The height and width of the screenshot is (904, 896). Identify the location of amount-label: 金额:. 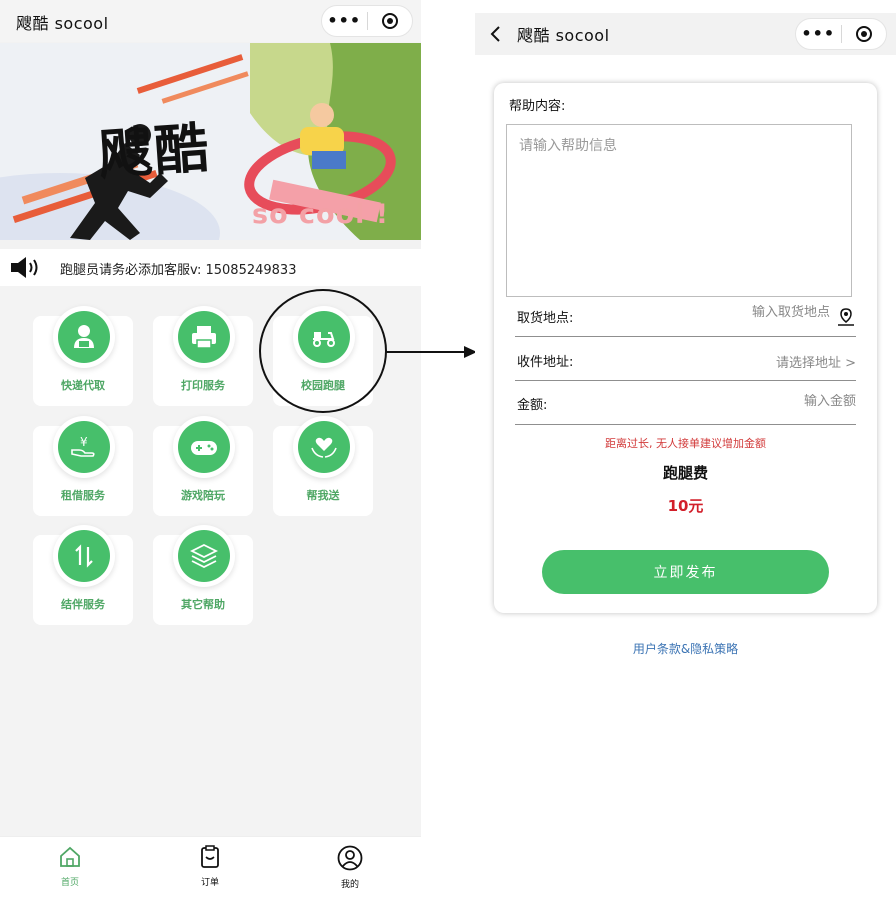
(532, 405).